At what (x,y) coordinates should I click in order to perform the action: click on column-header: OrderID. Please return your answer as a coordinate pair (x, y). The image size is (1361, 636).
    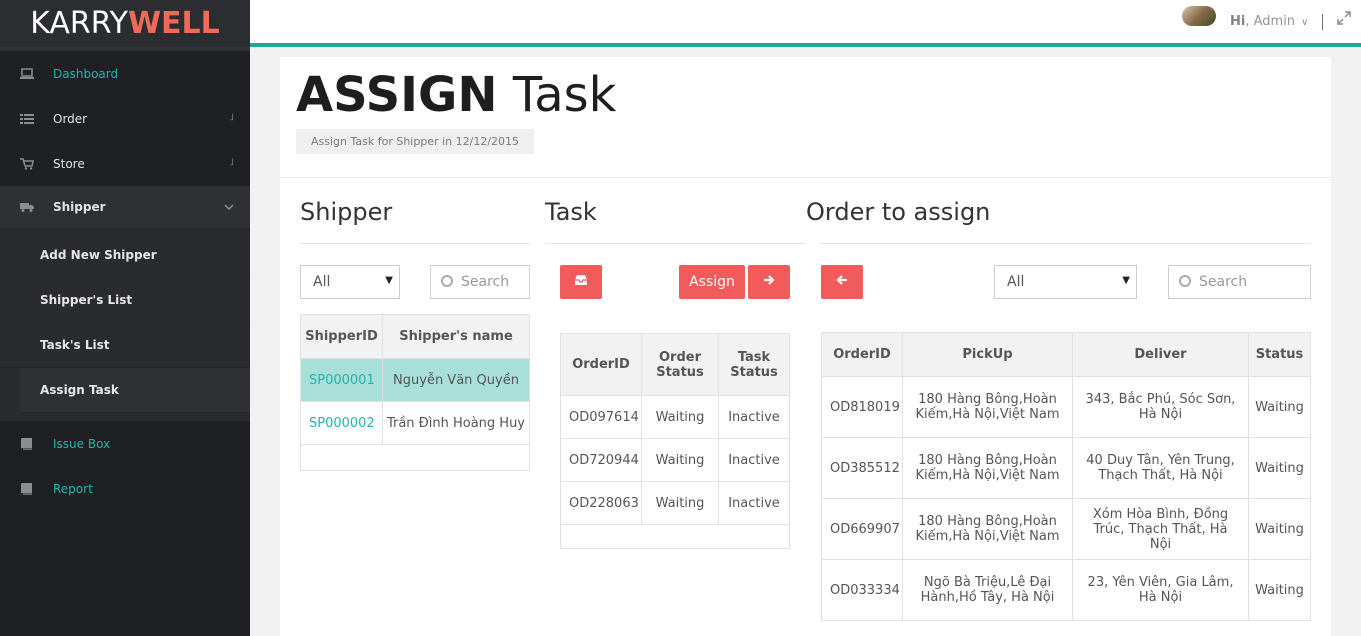
    Looking at the image, I should click on (862, 354).